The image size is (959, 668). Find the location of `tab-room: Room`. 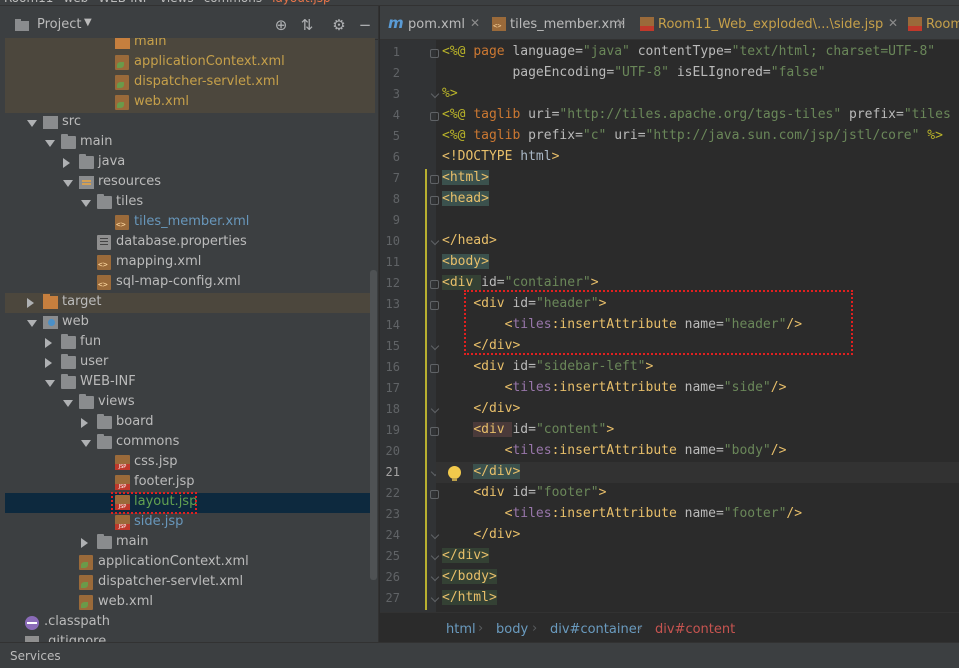

tab-room: Room is located at coordinates (931, 22).